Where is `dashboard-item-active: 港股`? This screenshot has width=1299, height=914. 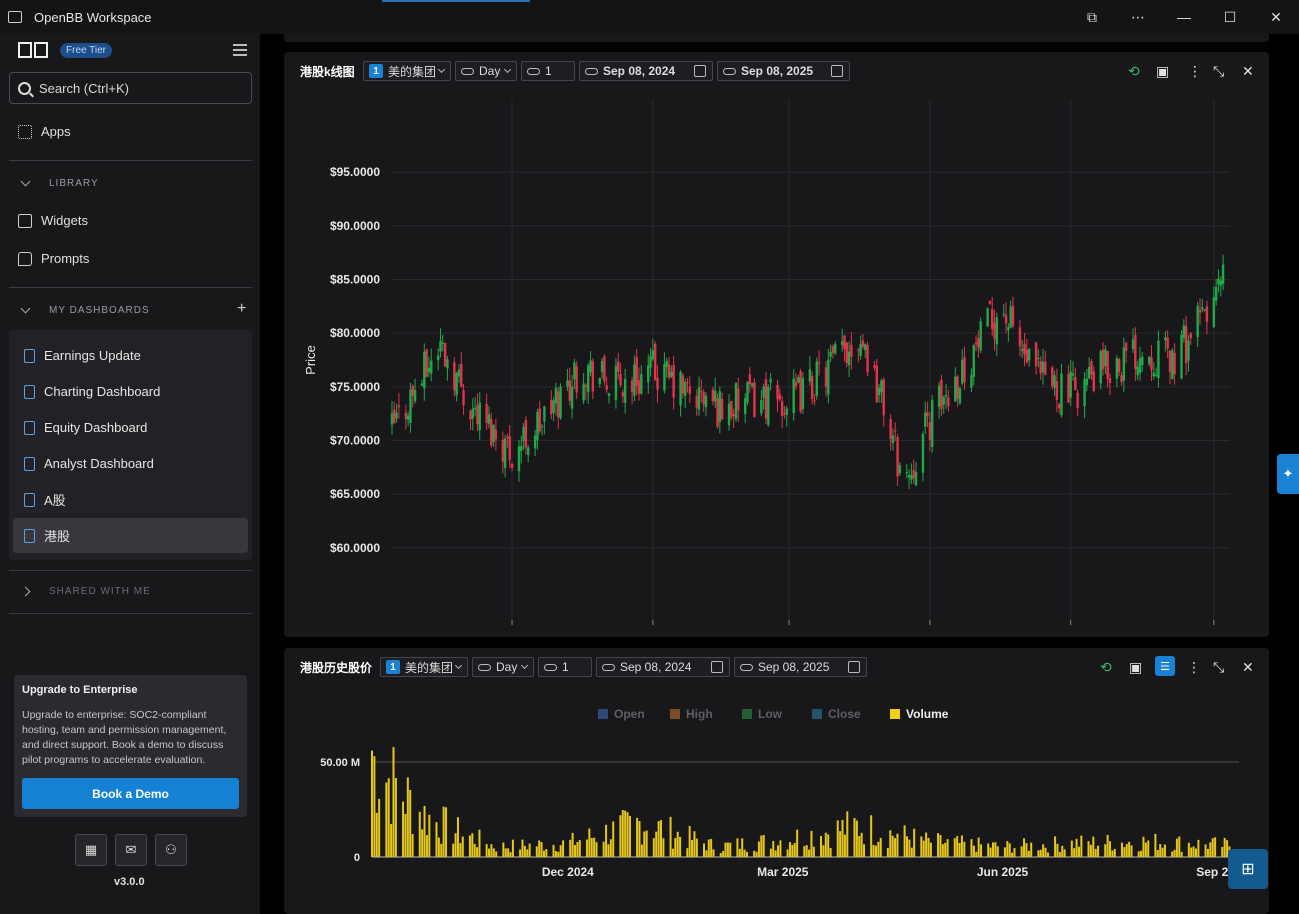
dashboard-item-active: 港股 is located at coordinates (130, 535).